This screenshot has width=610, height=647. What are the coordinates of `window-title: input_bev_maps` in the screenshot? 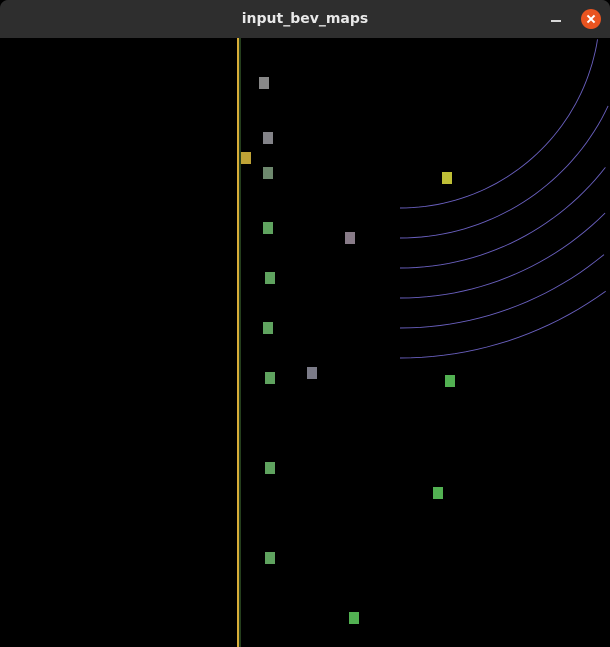 It's located at (305, 19).